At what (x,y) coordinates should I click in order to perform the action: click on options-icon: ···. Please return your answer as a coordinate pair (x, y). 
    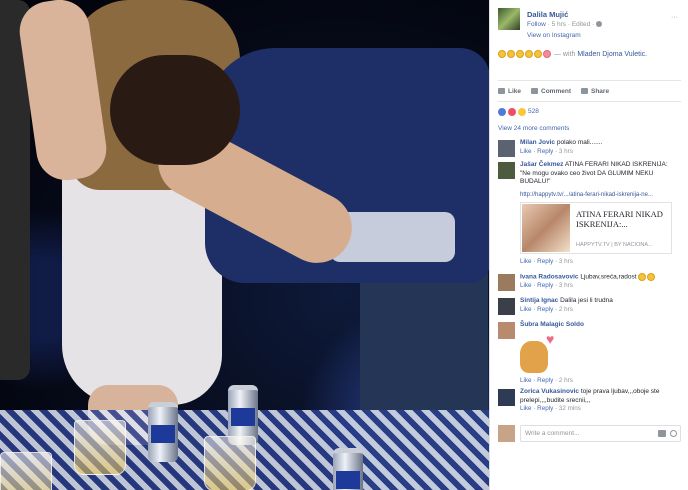
    Looking at the image, I should click on (674, 17).